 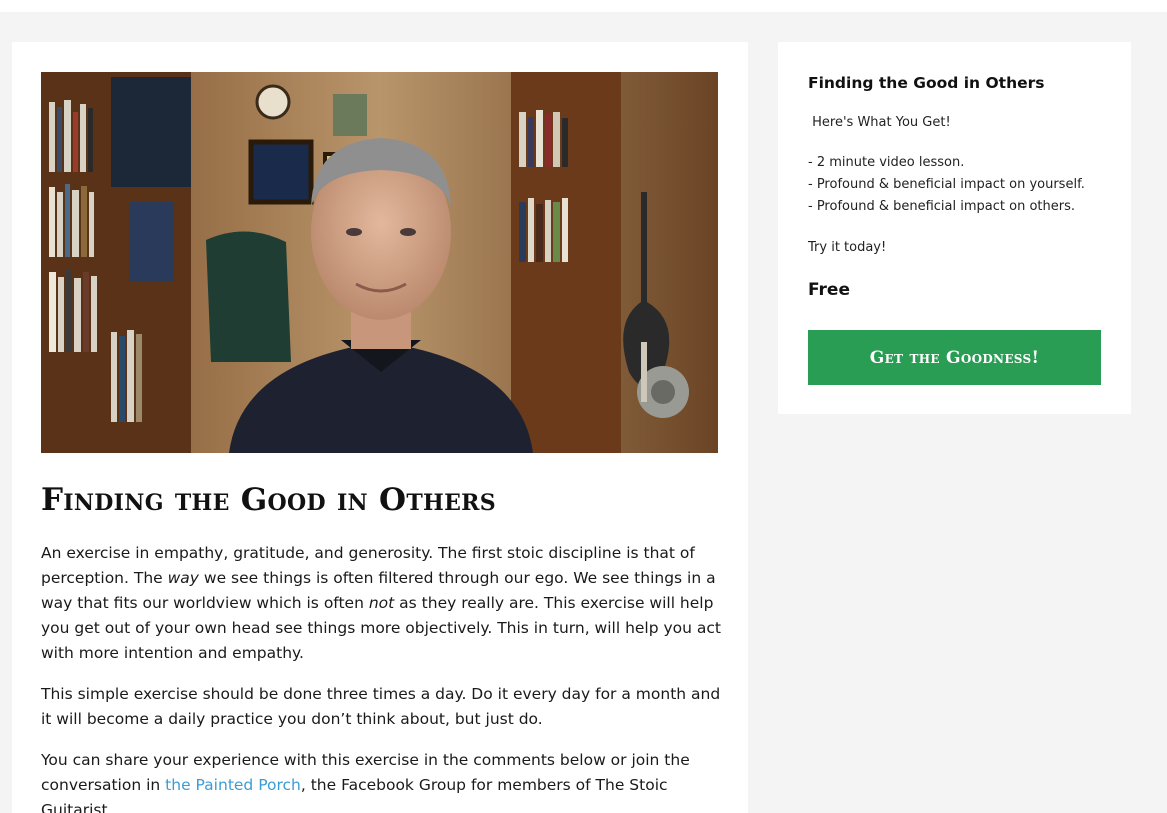 I want to click on emphasis-not: not, so click(x=381, y=603).